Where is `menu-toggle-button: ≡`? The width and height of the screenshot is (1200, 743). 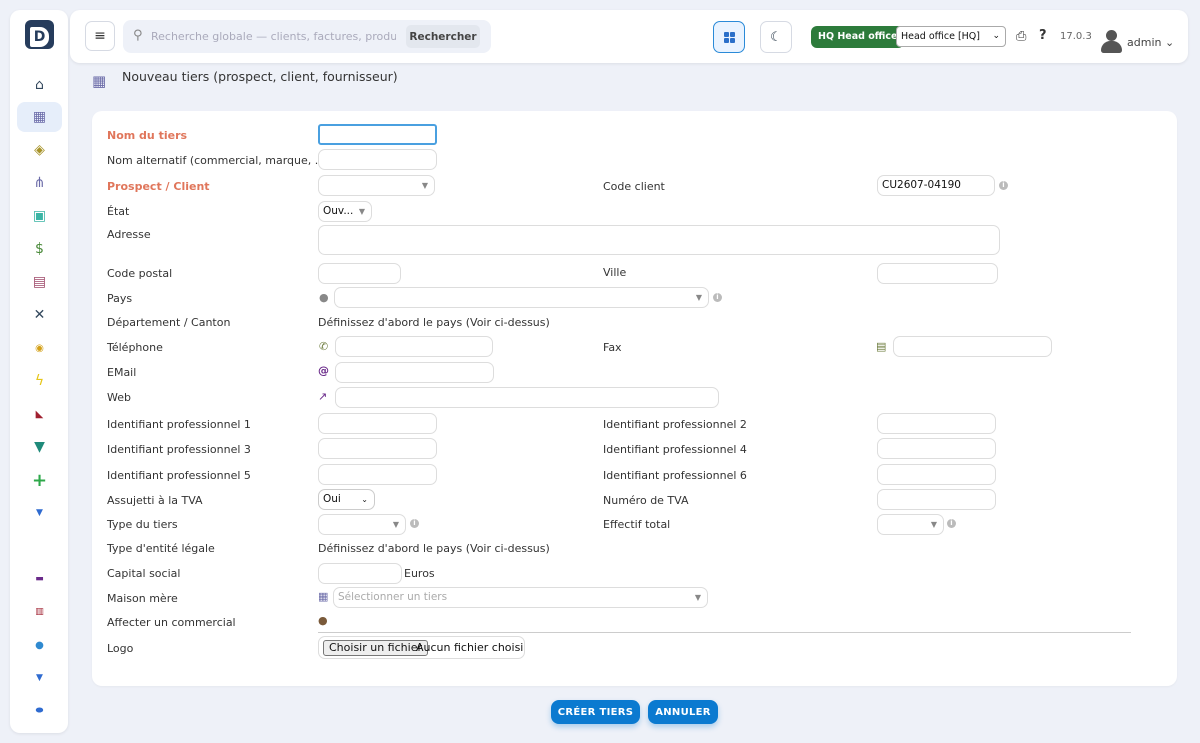 menu-toggle-button: ≡ is located at coordinates (100, 36).